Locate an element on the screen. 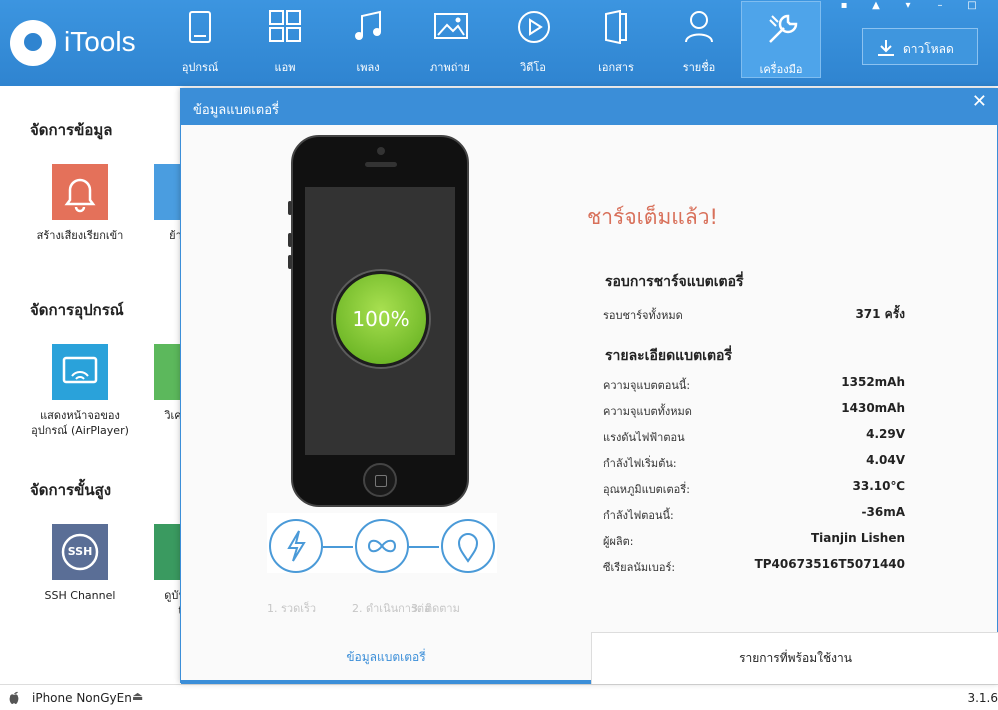 The height and width of the screenshot is (710, 998). chat-icon: ▪ is located at coordinates (844, 6).